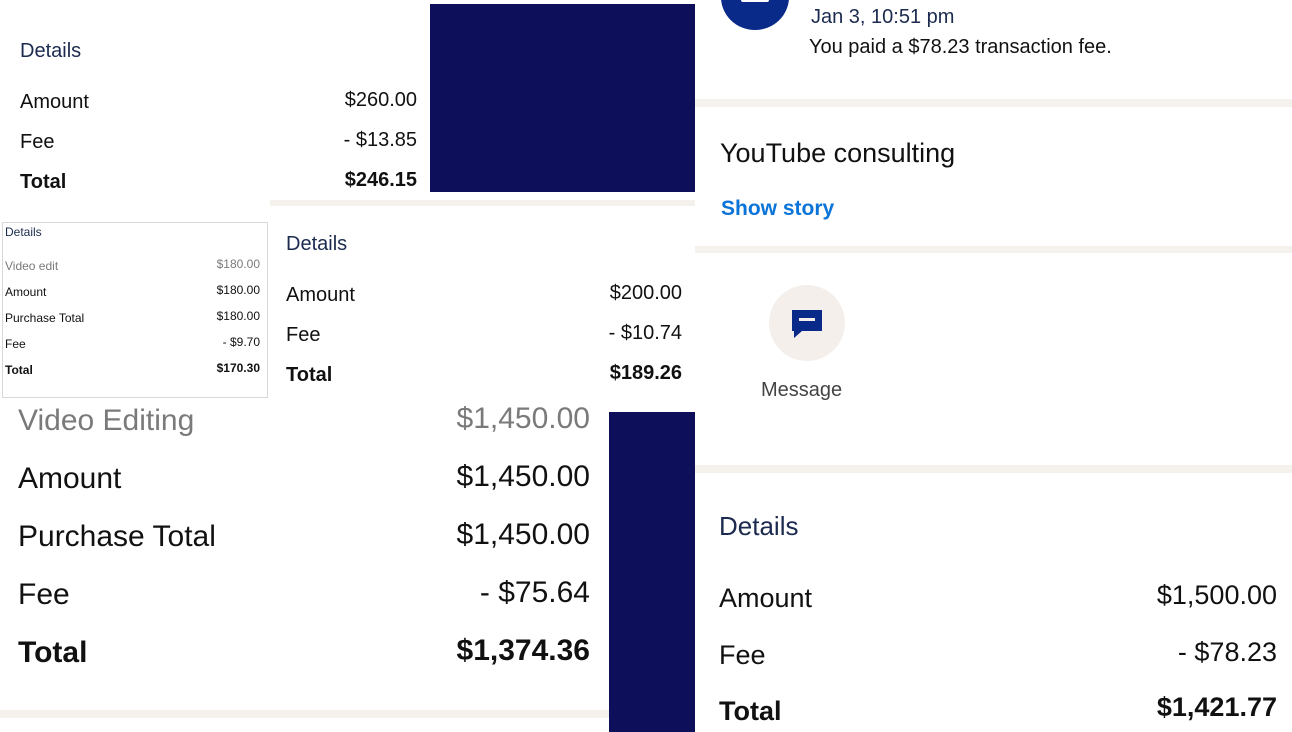 This screenshot has height=732, width=1292. What do you see at coordinates (380, 100) in the screenshot?
I see `amount-value: $260.00` at bounding box center [380, 100].